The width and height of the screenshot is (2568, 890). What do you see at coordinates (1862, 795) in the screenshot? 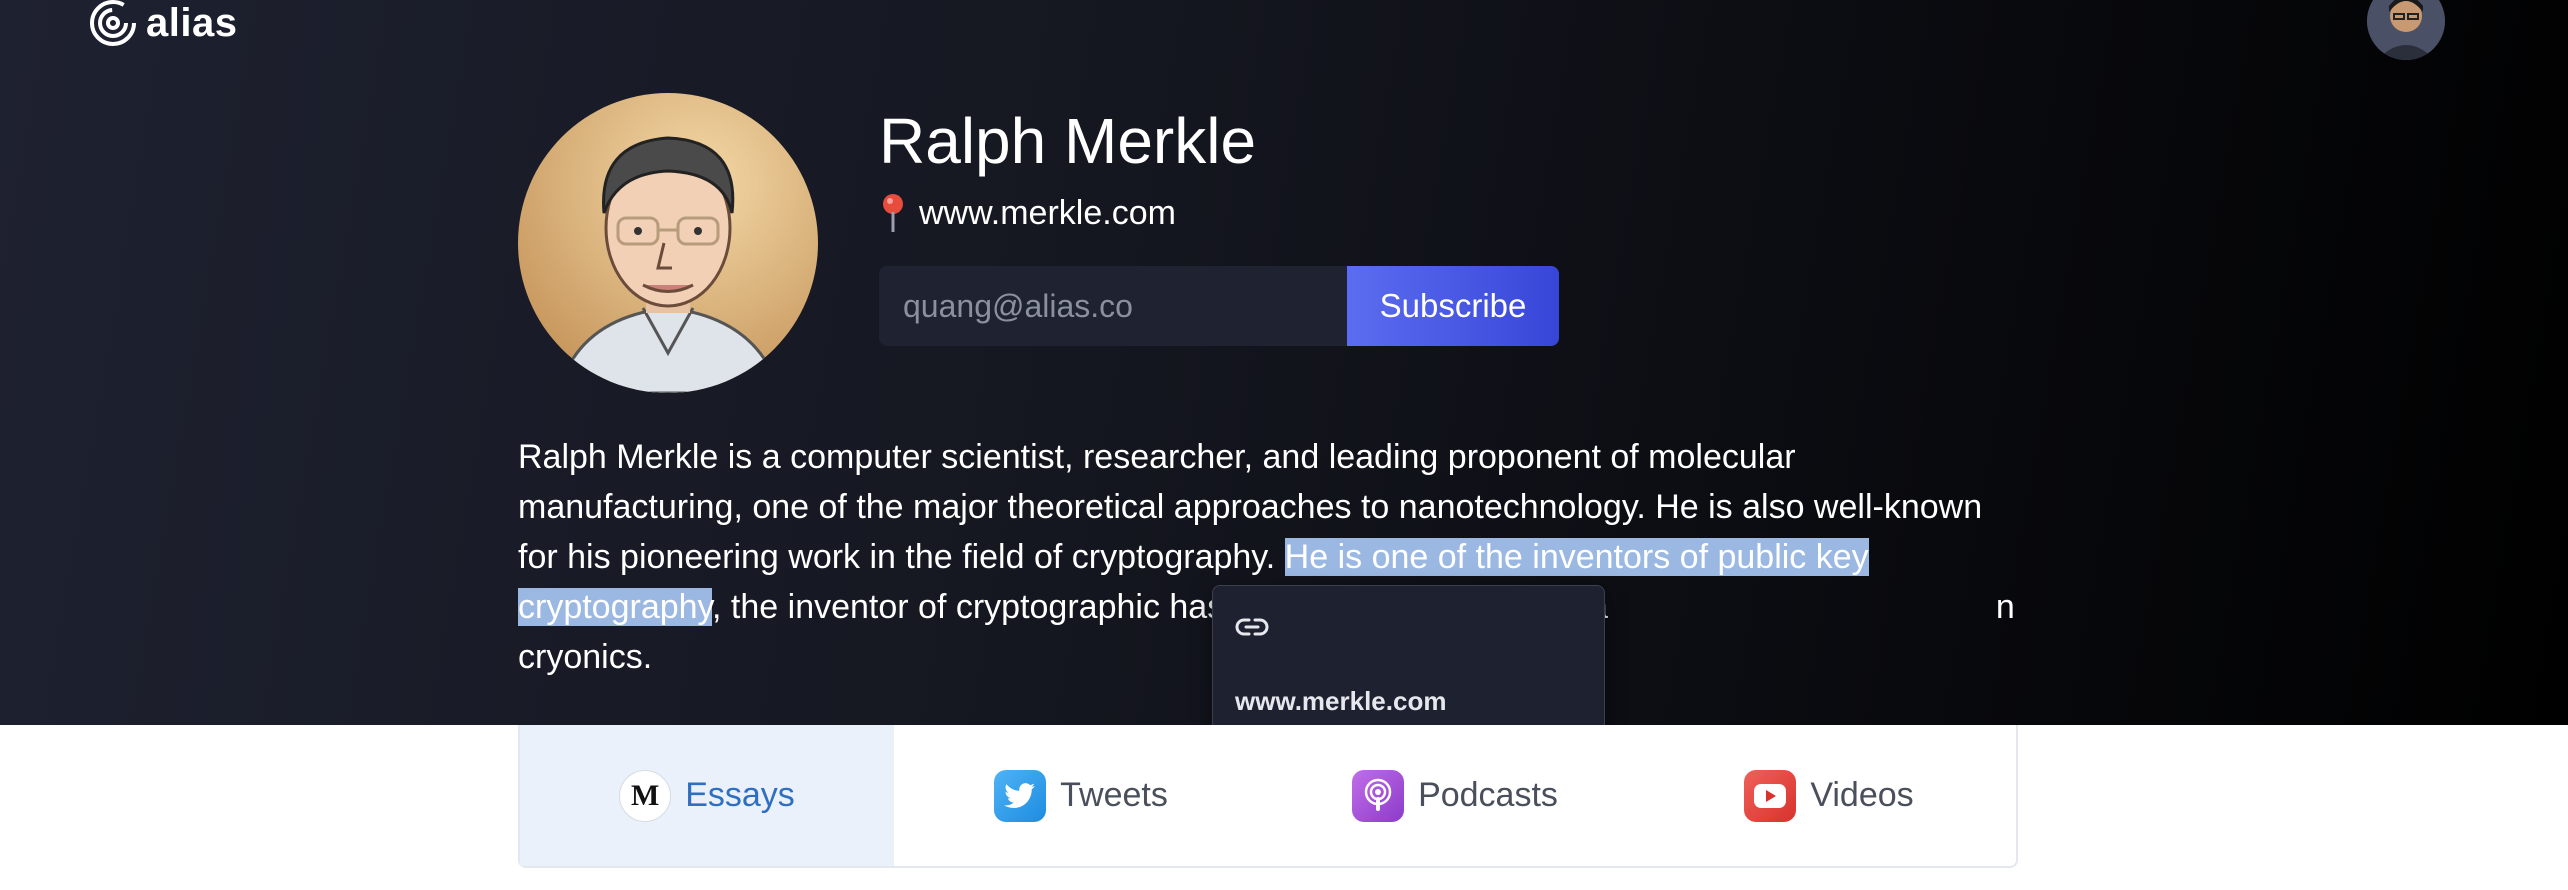
I see `tab-videos-label: Videos` at bounding box center [1862, 795].